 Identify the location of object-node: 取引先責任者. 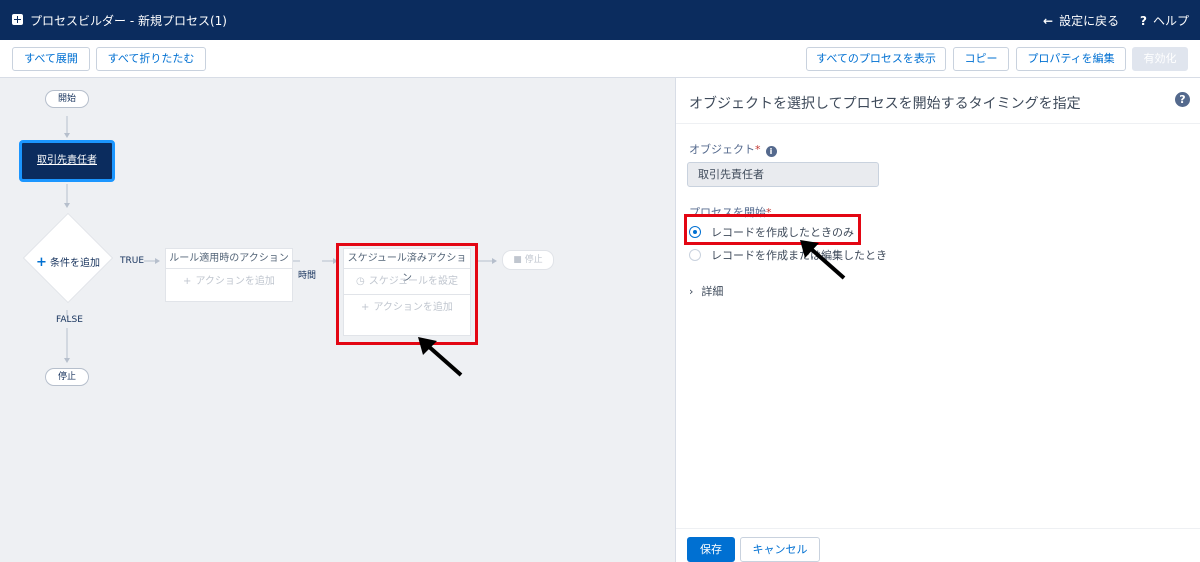
(67, 161).